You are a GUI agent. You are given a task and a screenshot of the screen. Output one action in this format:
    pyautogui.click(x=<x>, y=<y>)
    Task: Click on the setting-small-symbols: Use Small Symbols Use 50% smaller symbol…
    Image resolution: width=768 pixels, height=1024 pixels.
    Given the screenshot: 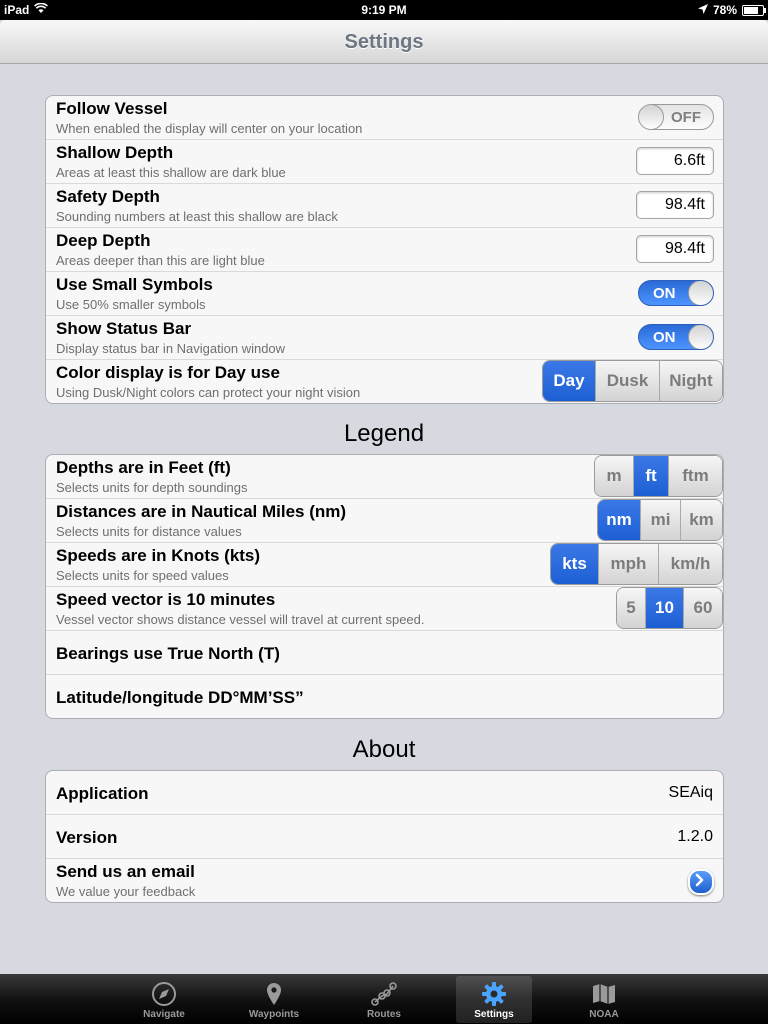 What is the action you would take?
    pyautogui.click(x=384, y=294)
    